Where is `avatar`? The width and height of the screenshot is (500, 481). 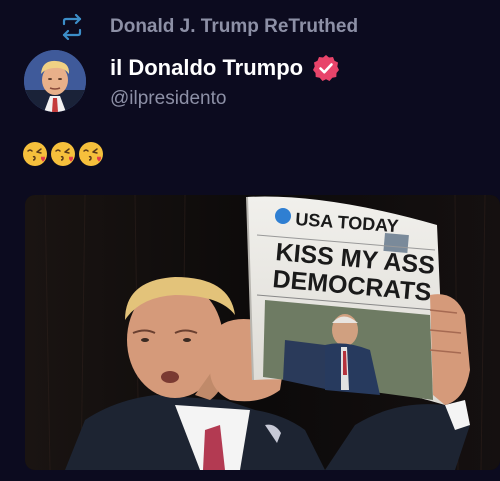
avatar is located at coordinates (55, 81).